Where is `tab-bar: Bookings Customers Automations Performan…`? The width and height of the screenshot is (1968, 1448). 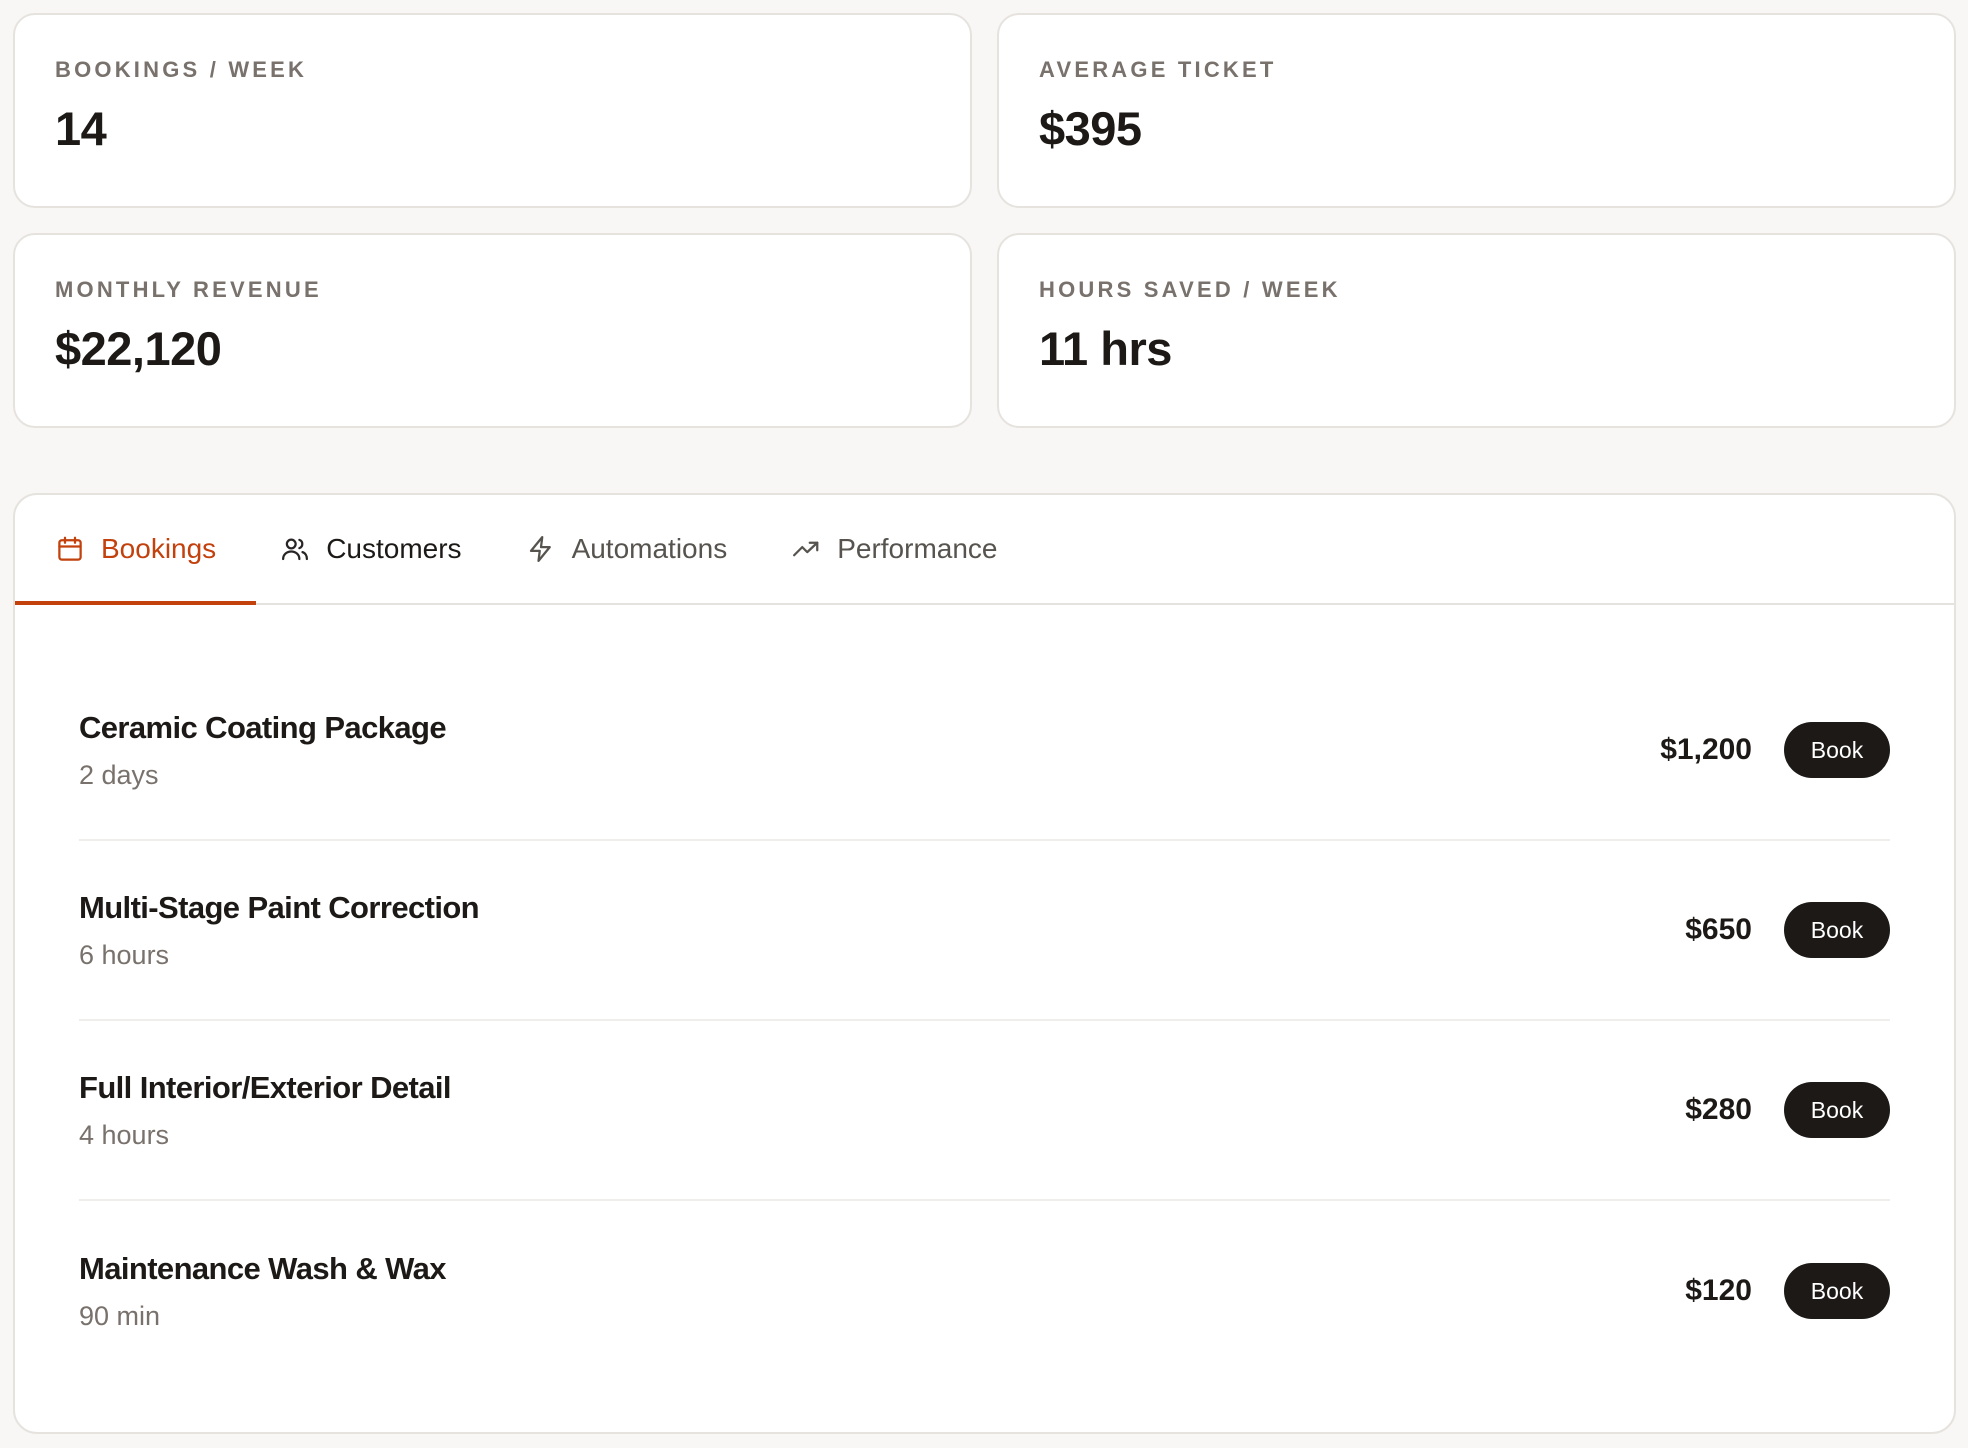 tab-bar: Bookings Customers Automations Performan… is located at coordinates (984, 550).